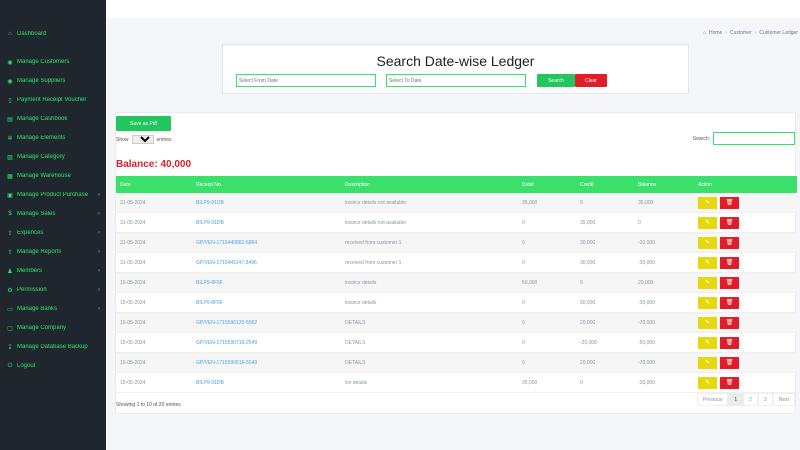  I want to click on cell-description: invoice details, so click(361, 302).